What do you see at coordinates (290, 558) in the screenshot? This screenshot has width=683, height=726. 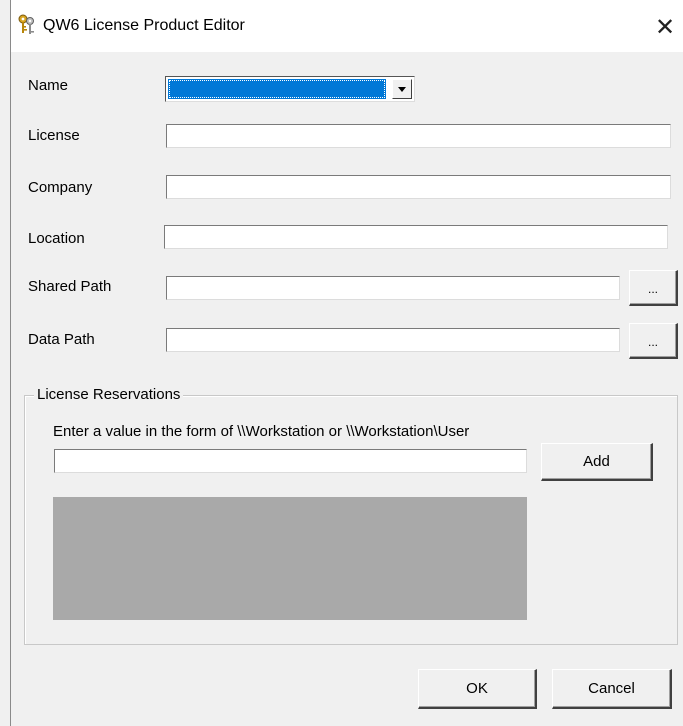 I see `reservations-list` at bounding box center [290, 558].